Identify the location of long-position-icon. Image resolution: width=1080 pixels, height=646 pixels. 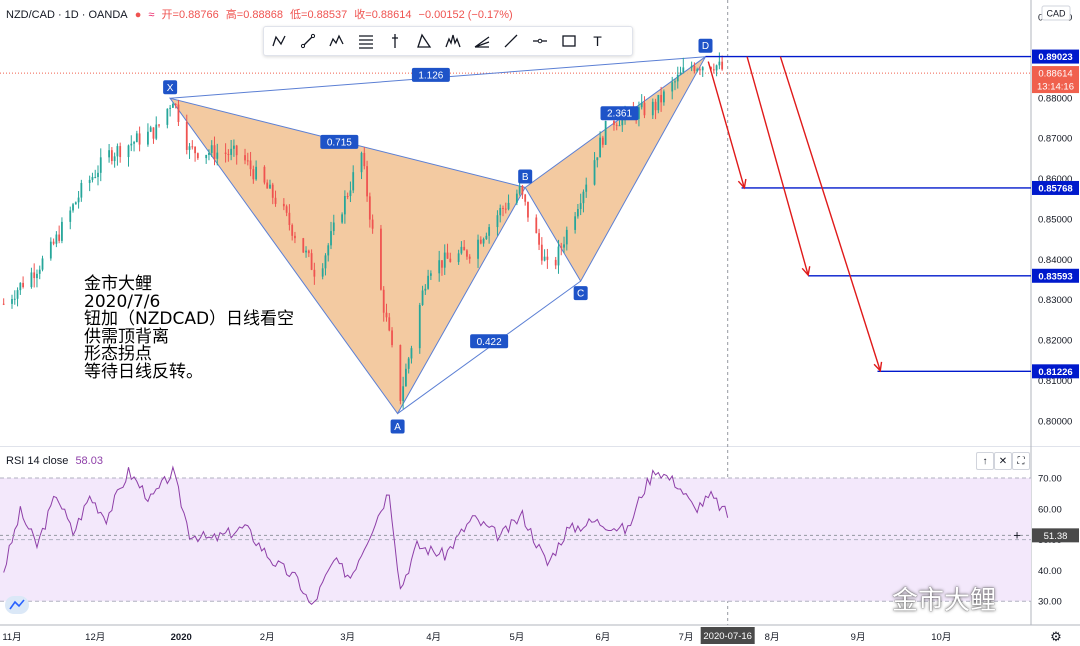
(394, 41).